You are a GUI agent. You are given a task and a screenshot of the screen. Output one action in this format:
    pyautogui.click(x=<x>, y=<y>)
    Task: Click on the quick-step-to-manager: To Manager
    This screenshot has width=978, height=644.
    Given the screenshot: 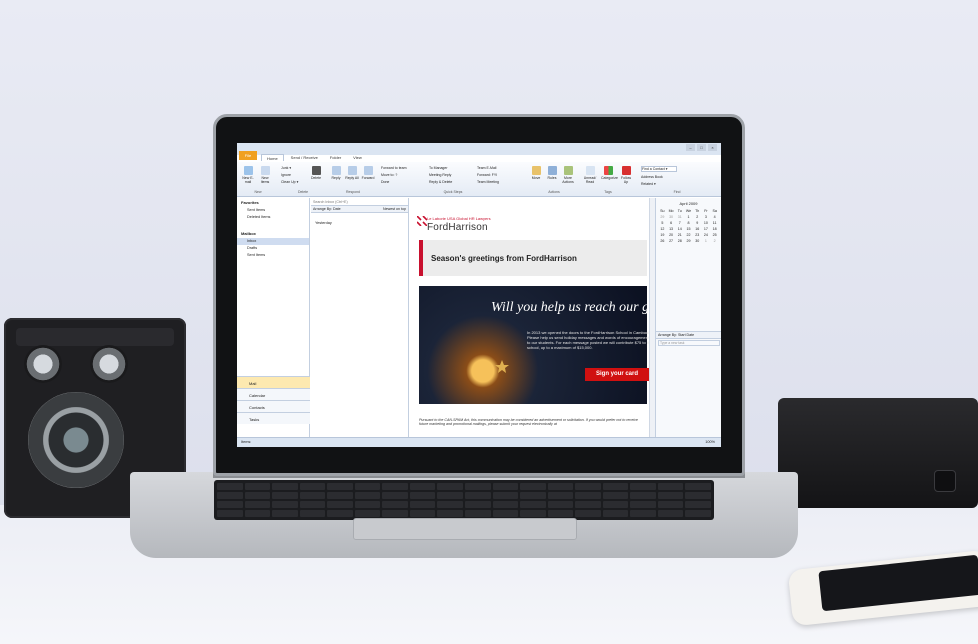 What is the action you would take?
    pyautogui.click(x=438, y=168)
    